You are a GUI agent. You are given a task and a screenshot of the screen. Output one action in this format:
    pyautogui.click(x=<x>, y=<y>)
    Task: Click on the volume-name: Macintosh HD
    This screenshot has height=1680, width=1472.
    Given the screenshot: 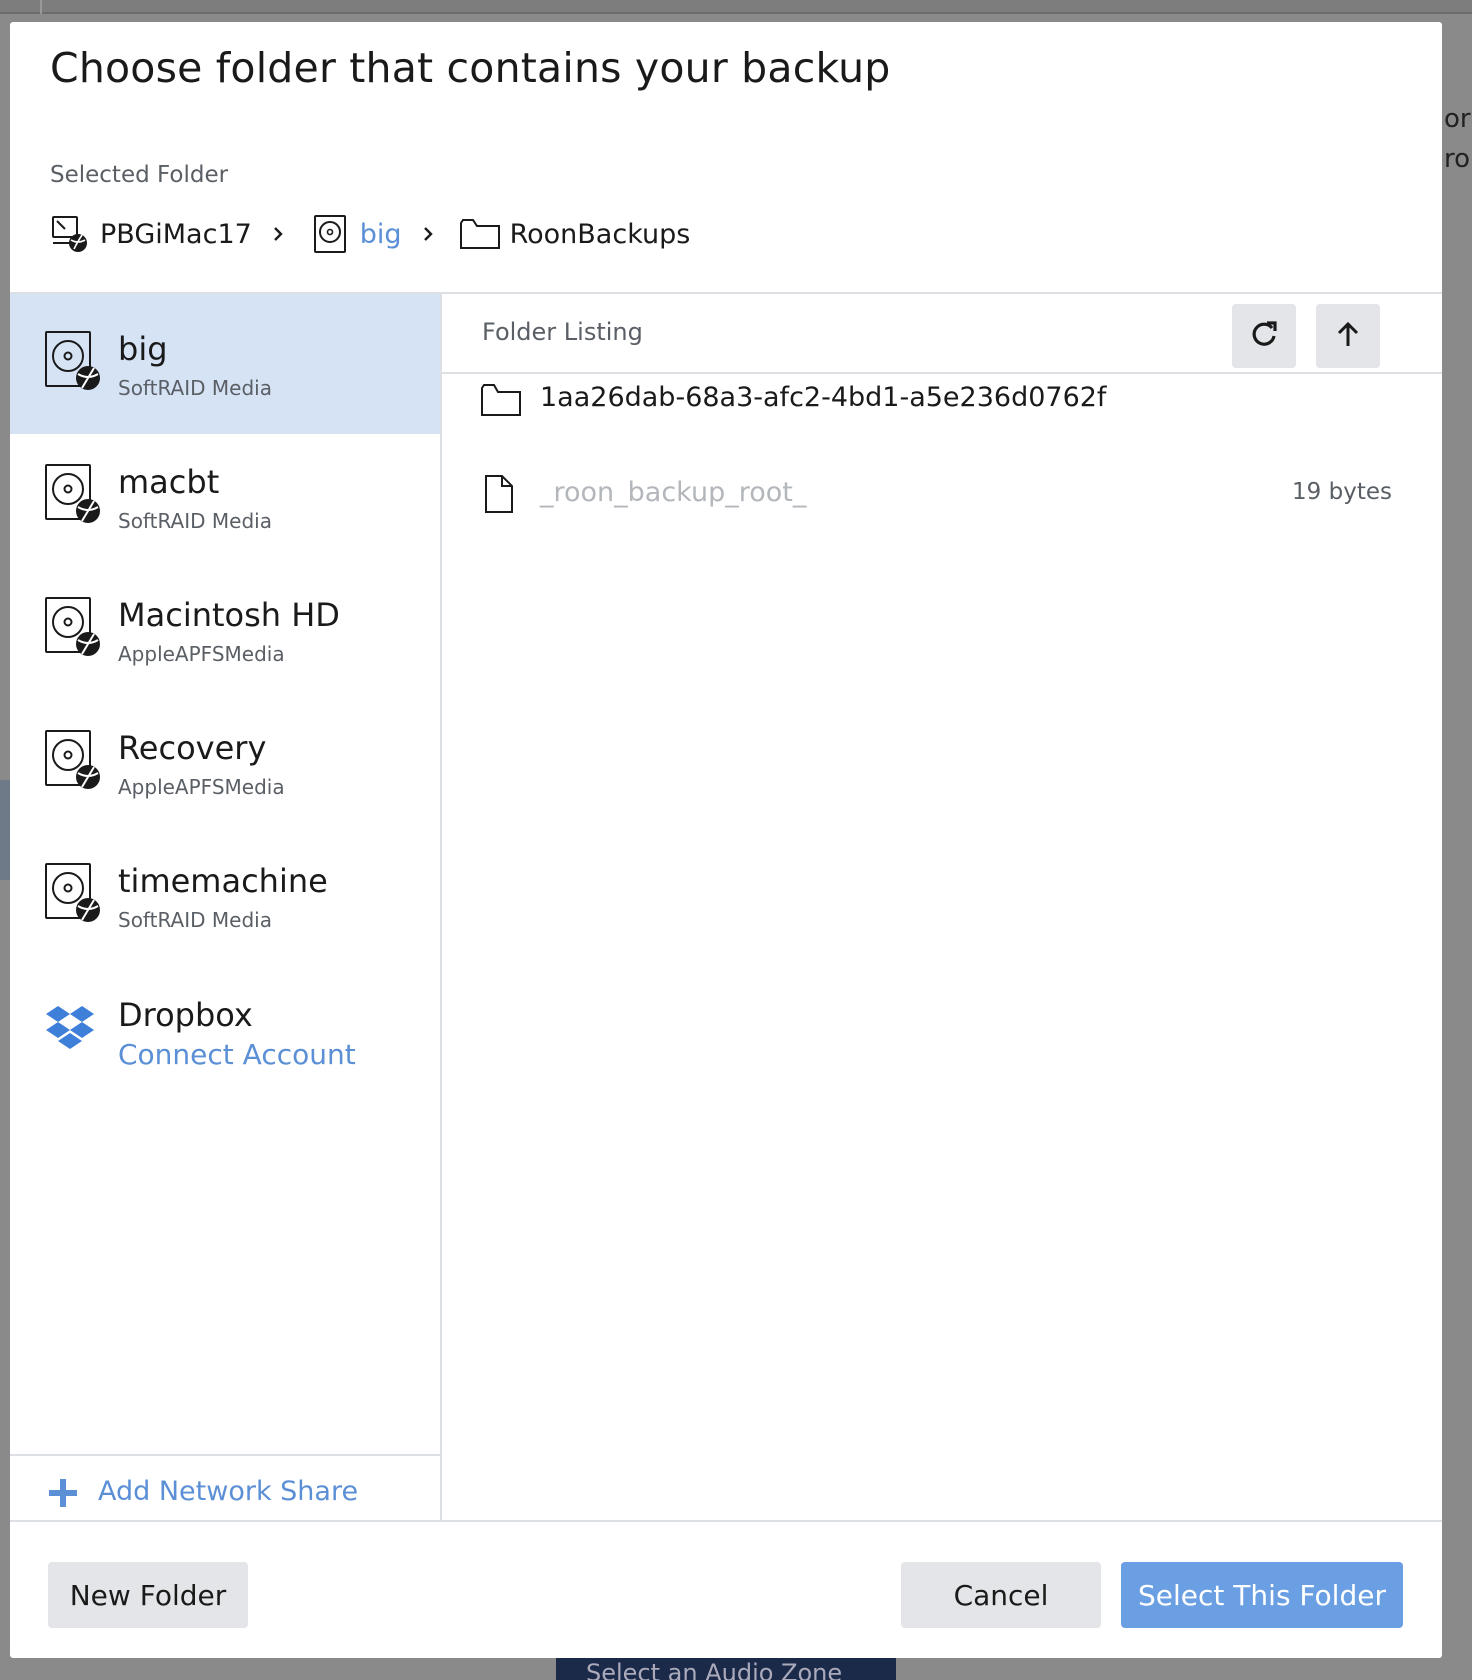 What is the action you would take?
    pyautogui.click(x=229, y=615)
    